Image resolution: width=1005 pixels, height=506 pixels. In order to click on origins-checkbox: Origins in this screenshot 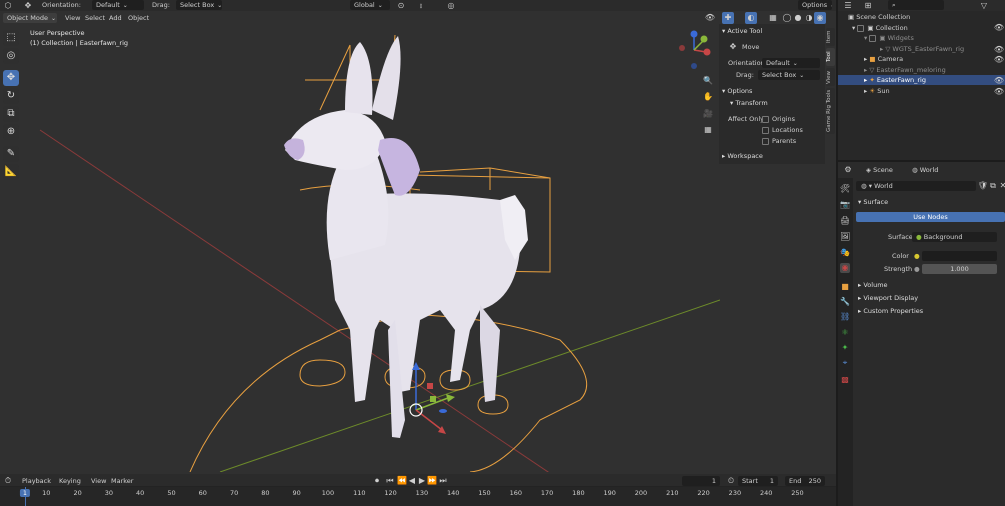, I will do `click(778, 119)`.